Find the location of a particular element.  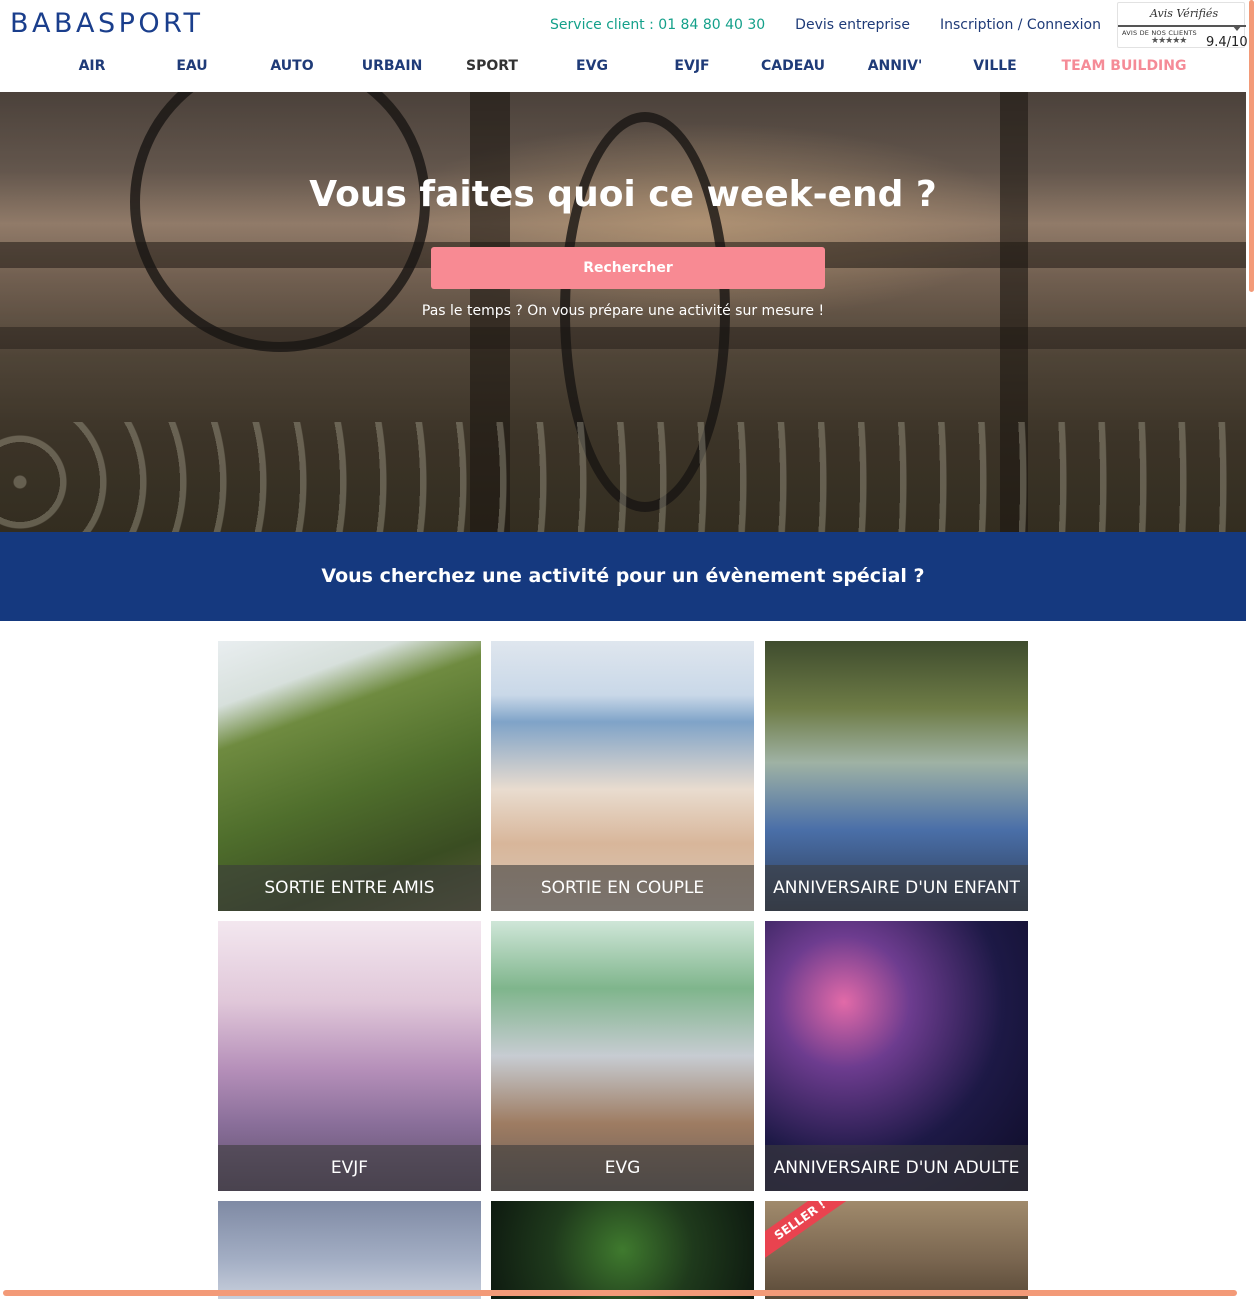

tile-caption: SORTIE EN COUPLE is located at coordinates (622, 888).